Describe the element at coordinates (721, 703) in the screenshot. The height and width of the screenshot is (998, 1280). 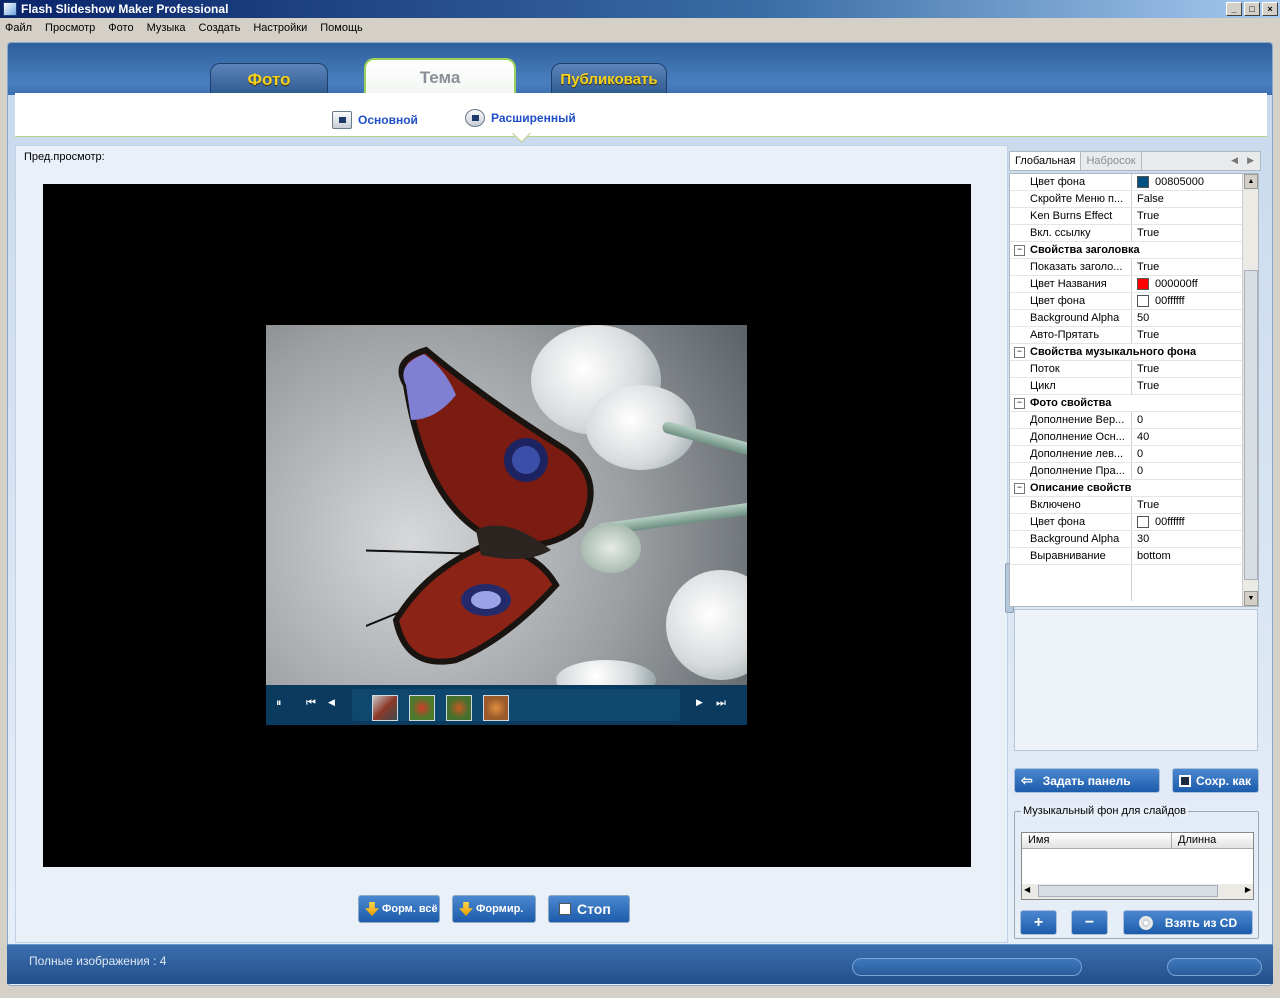
I see `last-button: ⏭` at that location.